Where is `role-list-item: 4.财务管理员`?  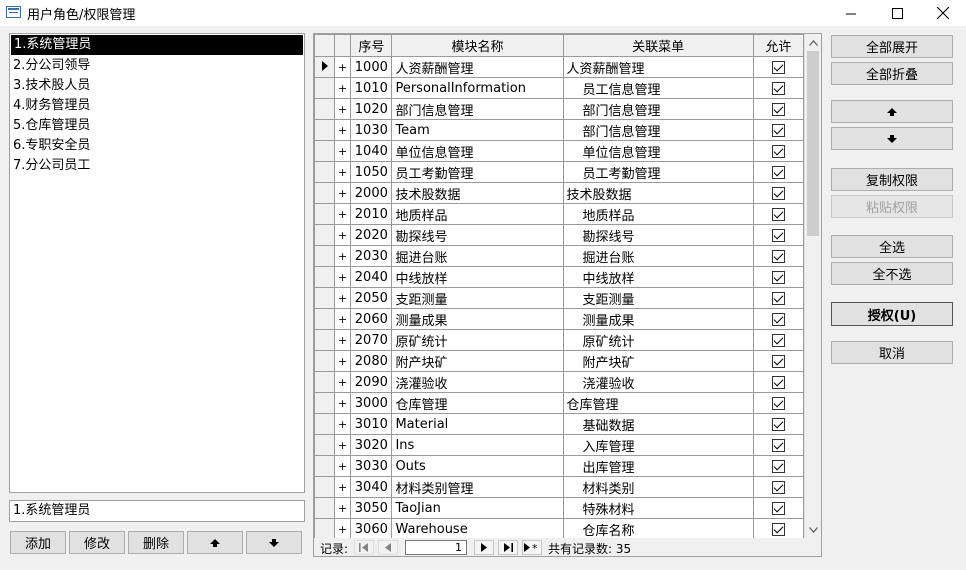
role-list-item: 4.财务管理员 is located at coordinates (157, 106).